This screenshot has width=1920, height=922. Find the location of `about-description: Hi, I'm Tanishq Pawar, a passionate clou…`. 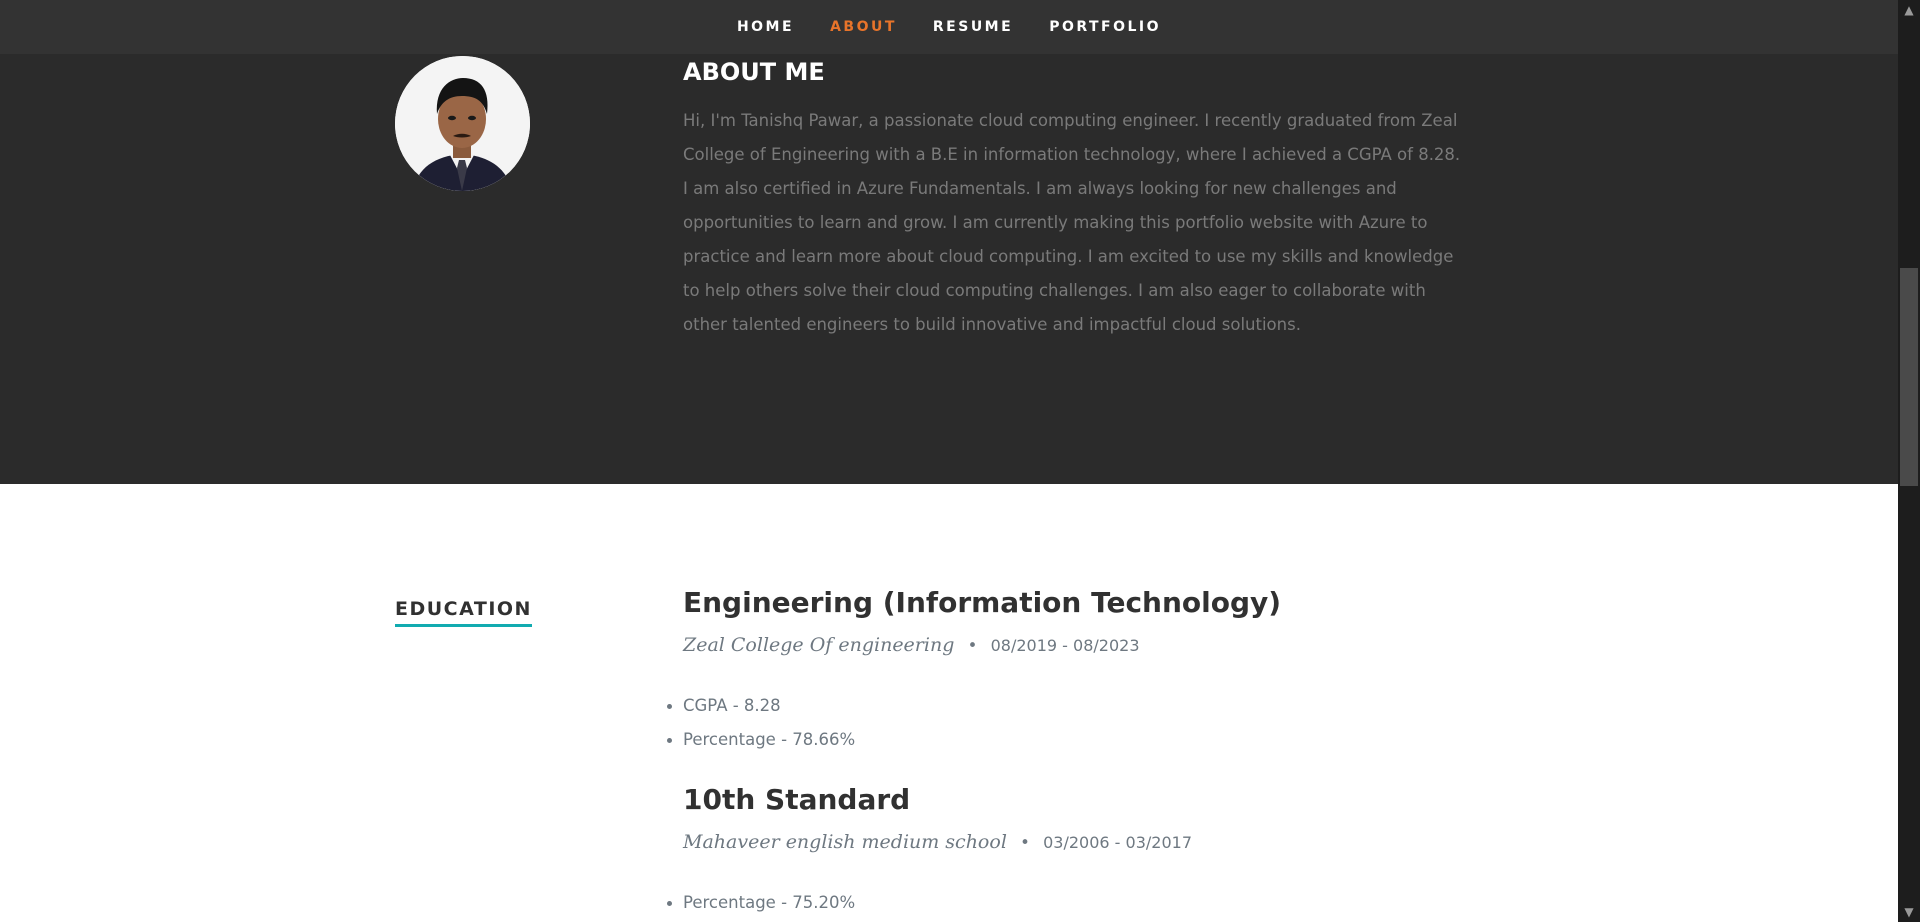

about-description: Hi, I'm Tanishq Pawar, a passionate clou… is located at coordinates (1072, 222).